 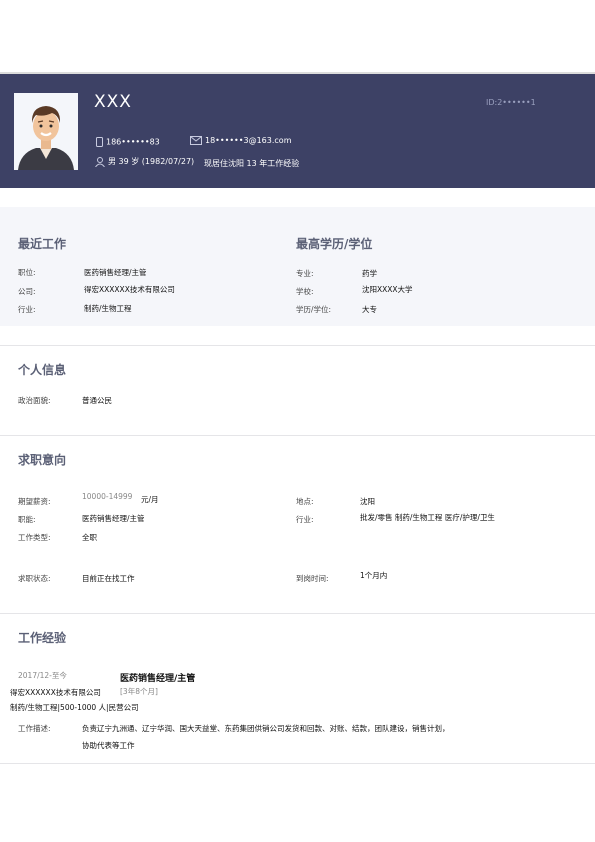 What do you see at coordinates (74, 707) in the screenshot?
I see `experience-meta: 制药/生物工程|500-1000 人|民营公司` at bounding box center [74, 707].